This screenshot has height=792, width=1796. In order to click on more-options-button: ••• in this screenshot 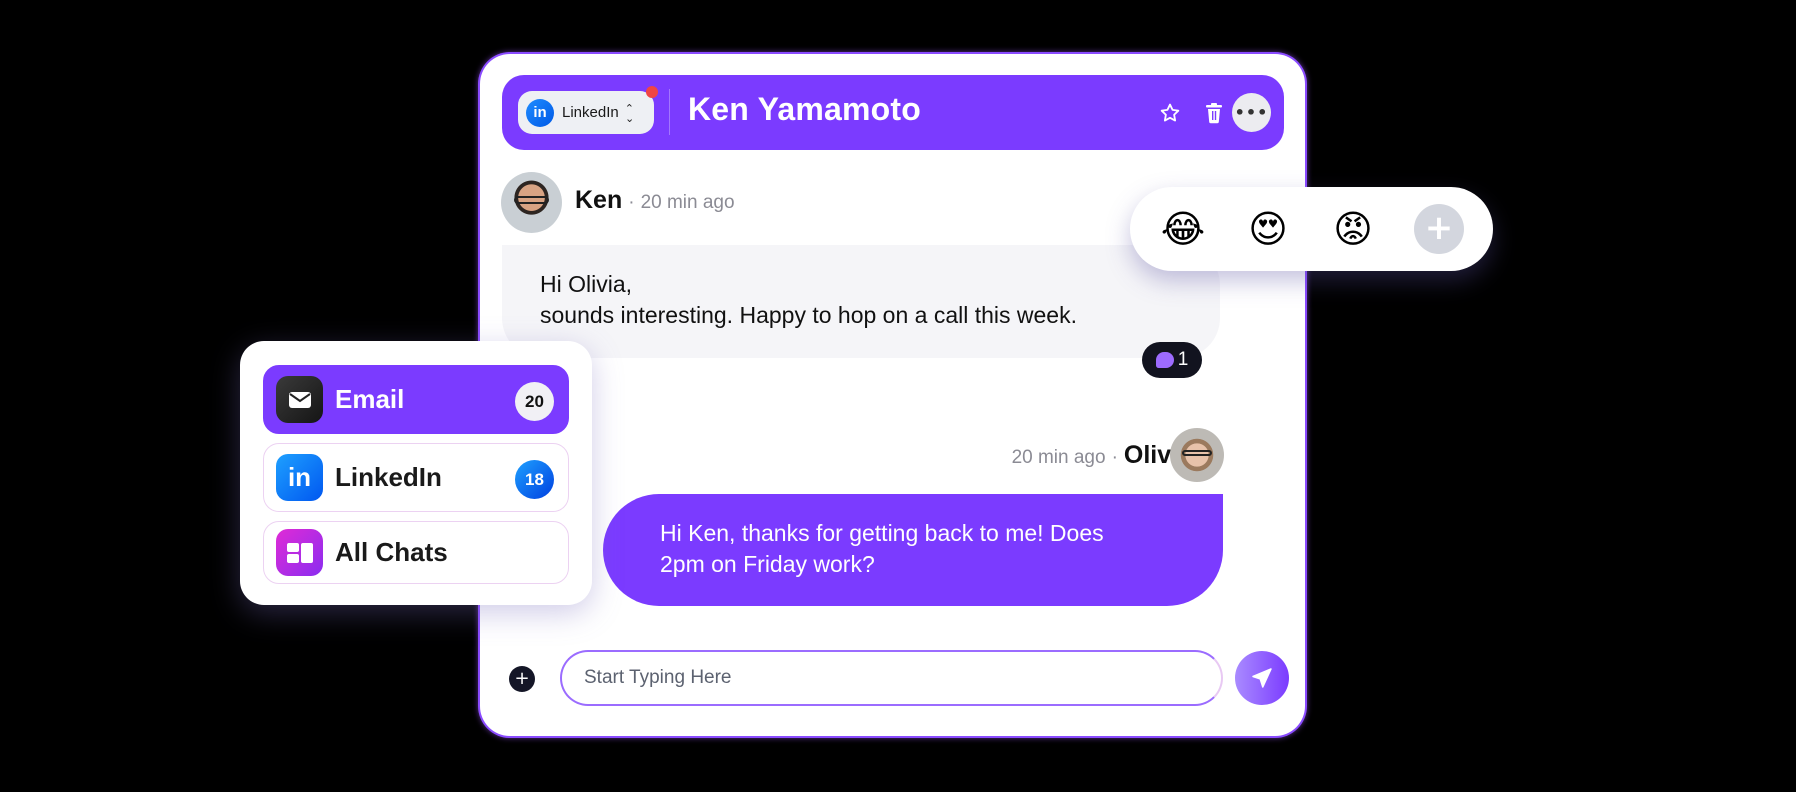, I will do `click(1251, 112)`.